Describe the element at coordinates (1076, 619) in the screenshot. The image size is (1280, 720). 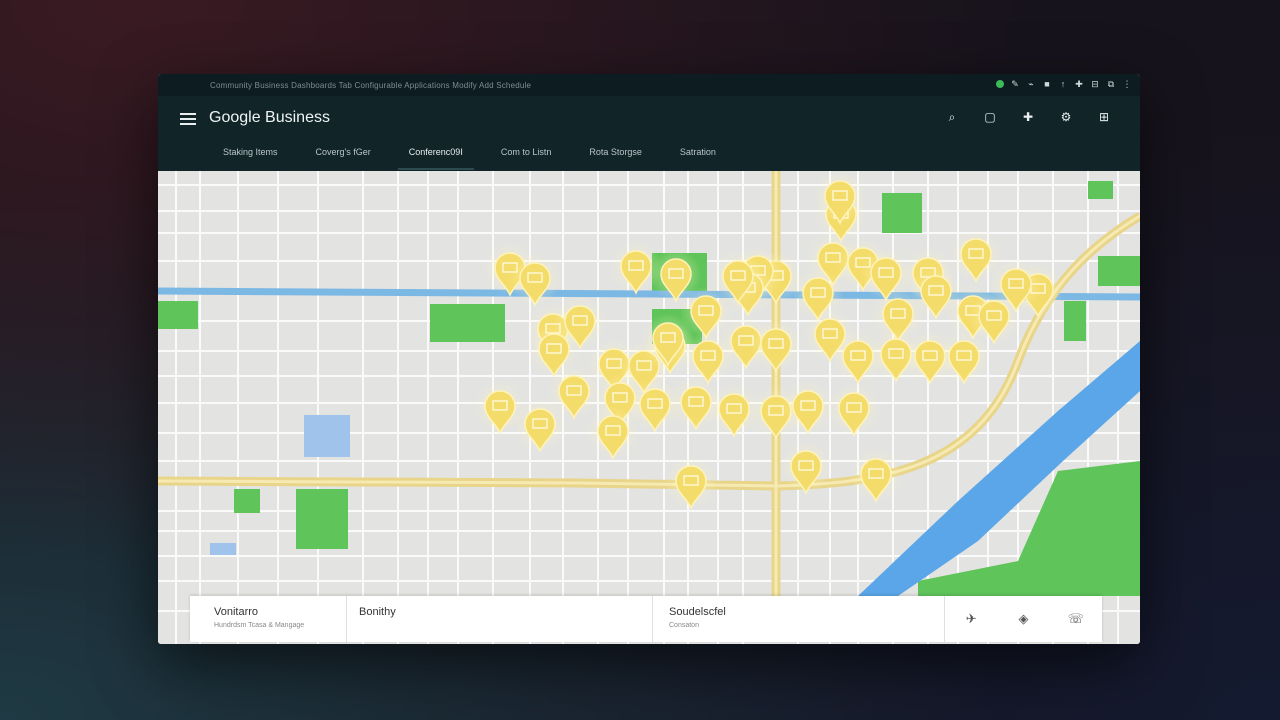
I see `save-icon: ☏` at that location.